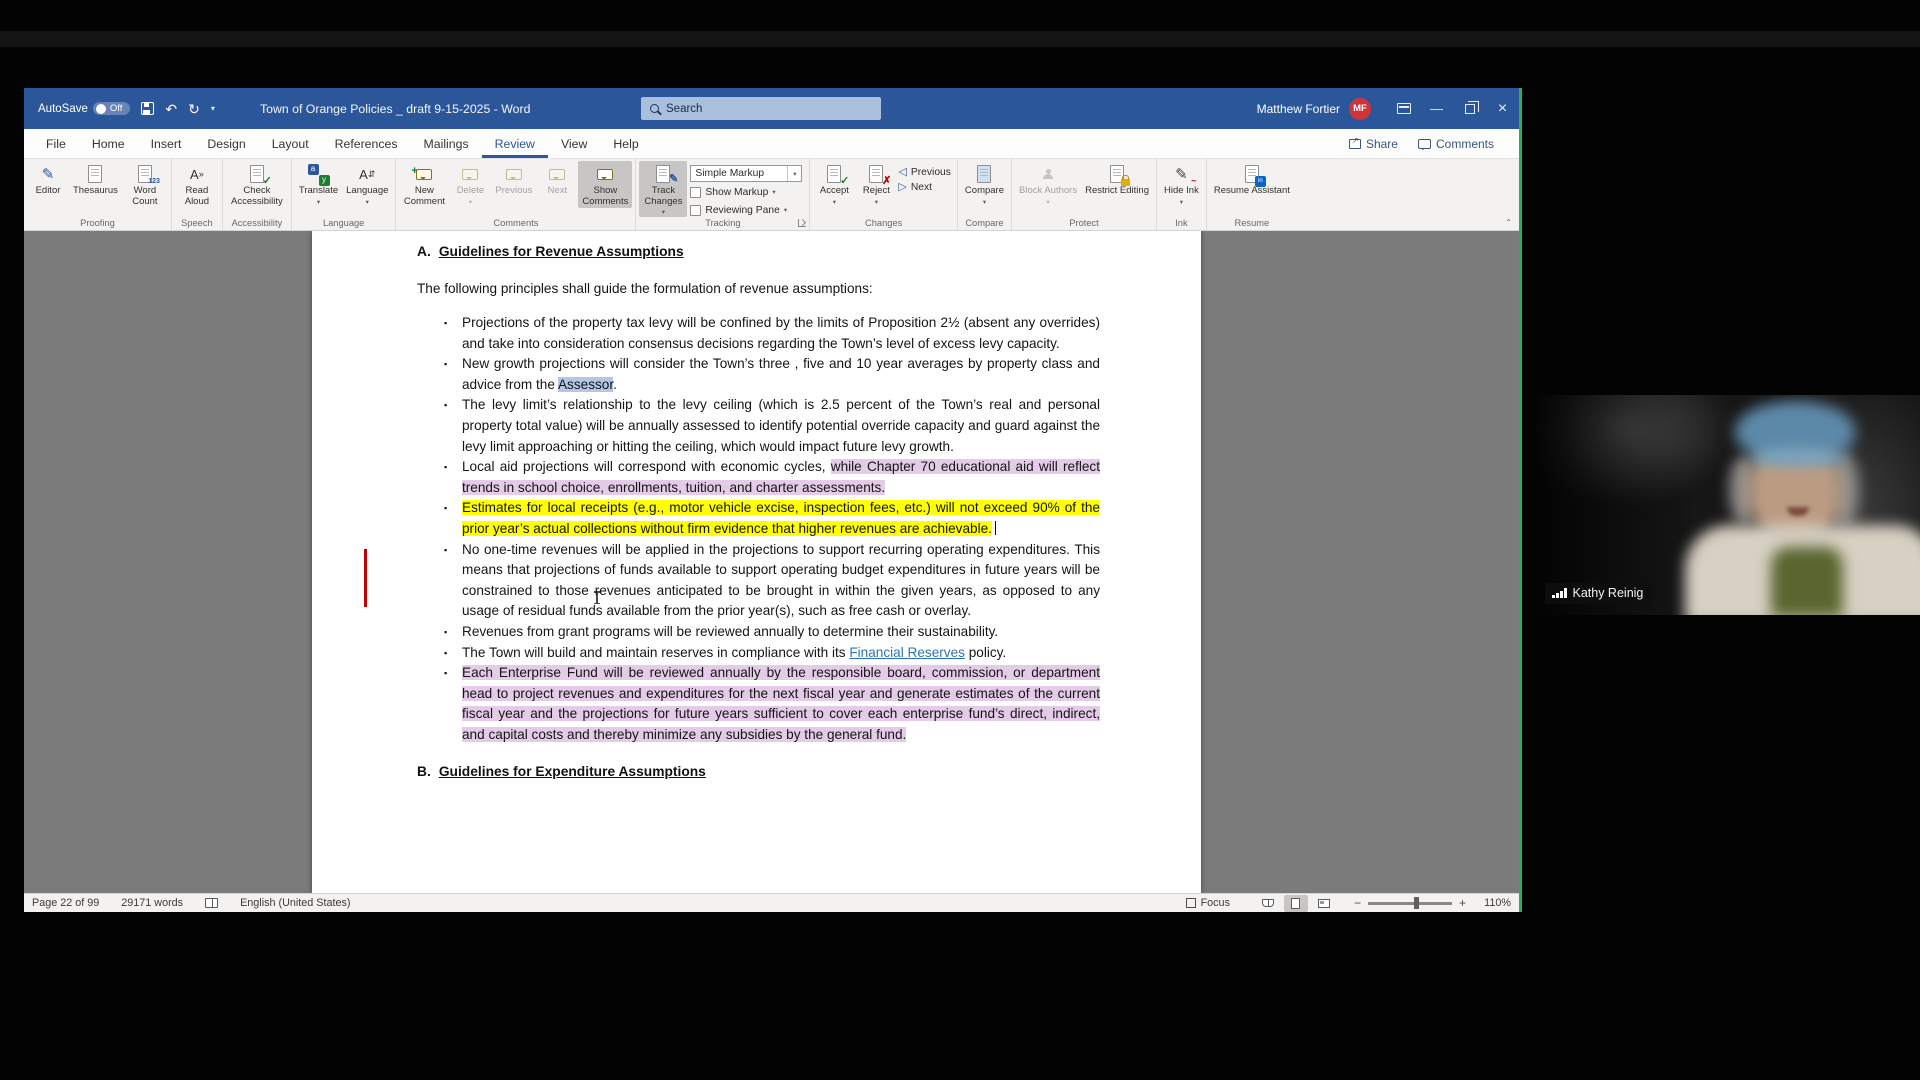  I want to click on previous-change-button: ◁ Previous, so click(924, 172).